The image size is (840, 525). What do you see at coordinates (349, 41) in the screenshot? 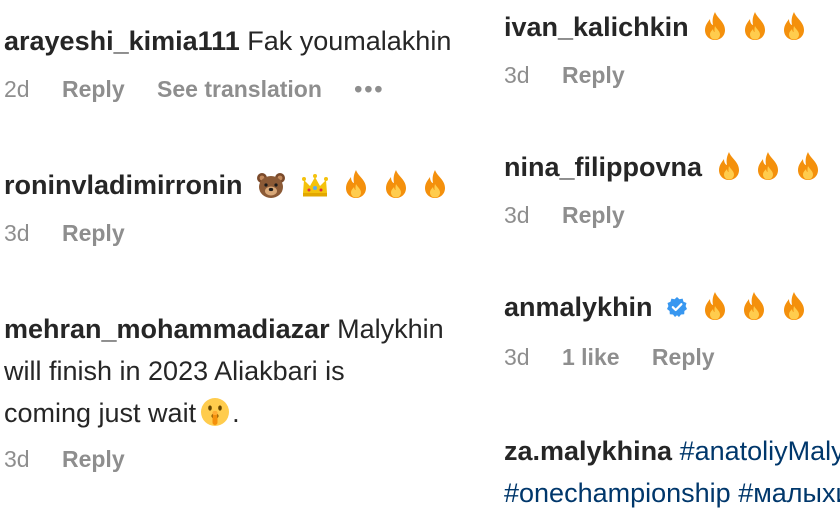
I see `comment-text: Fak youmalakhin` at bounding box center [349, 41].